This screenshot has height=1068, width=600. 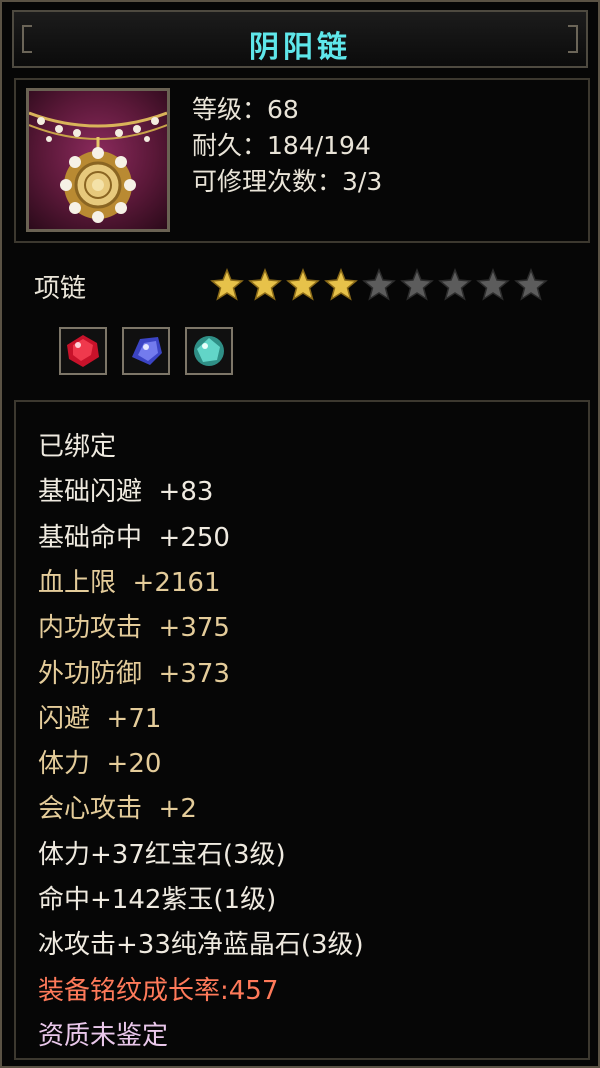 I want to click on title-bar: 阴阳链, so click(x=300, y=39).